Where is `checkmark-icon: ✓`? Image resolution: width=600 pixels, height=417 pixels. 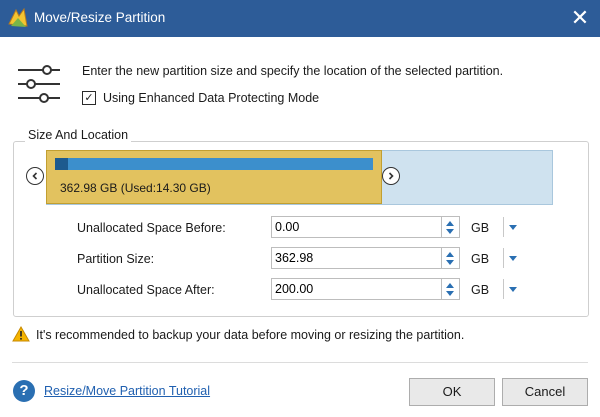 checkmark-icon: ✓ is located at coordinates (89, 97).